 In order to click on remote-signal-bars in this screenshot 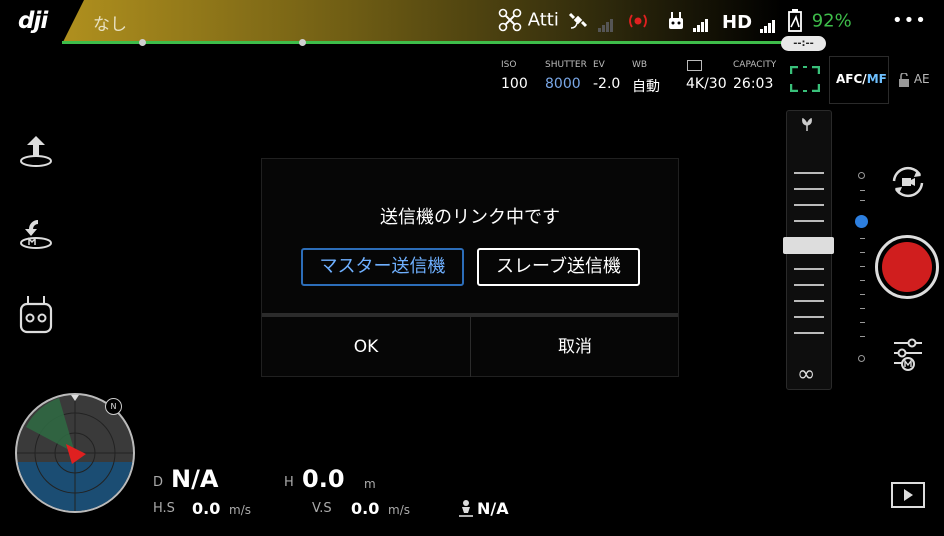, I will do `click(700, 21)`.